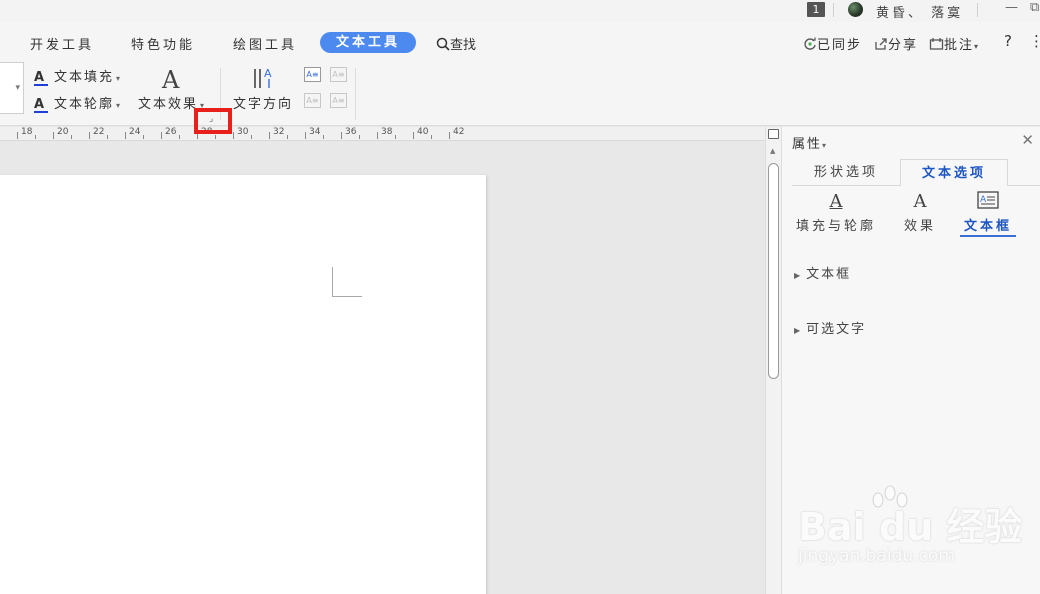 The height and width of the screenshot is (594, 1040). I want to click on more-options-button: ⋮, so click(1034, 41).